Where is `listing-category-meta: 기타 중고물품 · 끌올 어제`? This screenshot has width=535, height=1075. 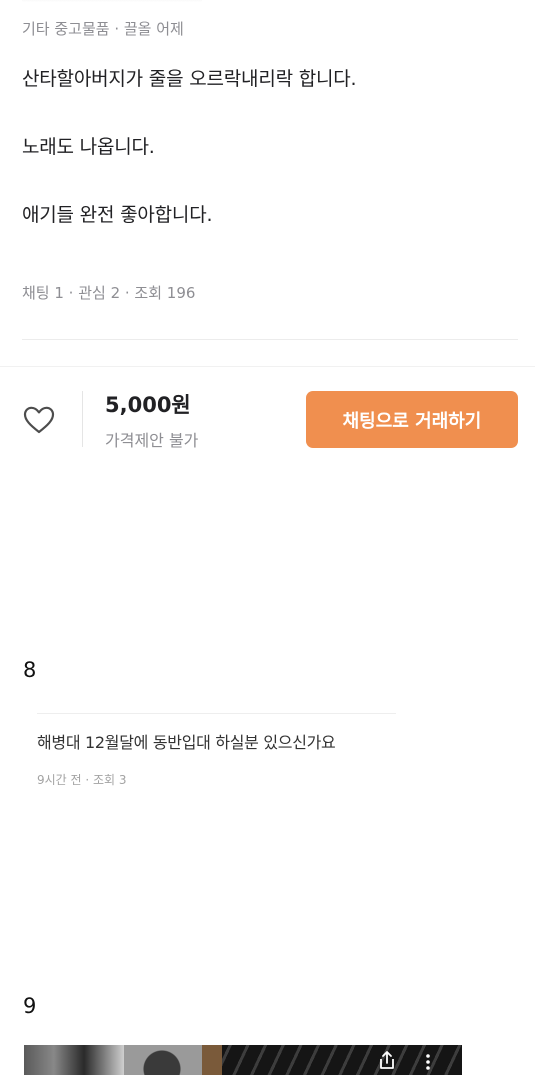 listing-category-meta: 기타 중고물품 · 끌올 어제 is located at coordinates (103, 29).